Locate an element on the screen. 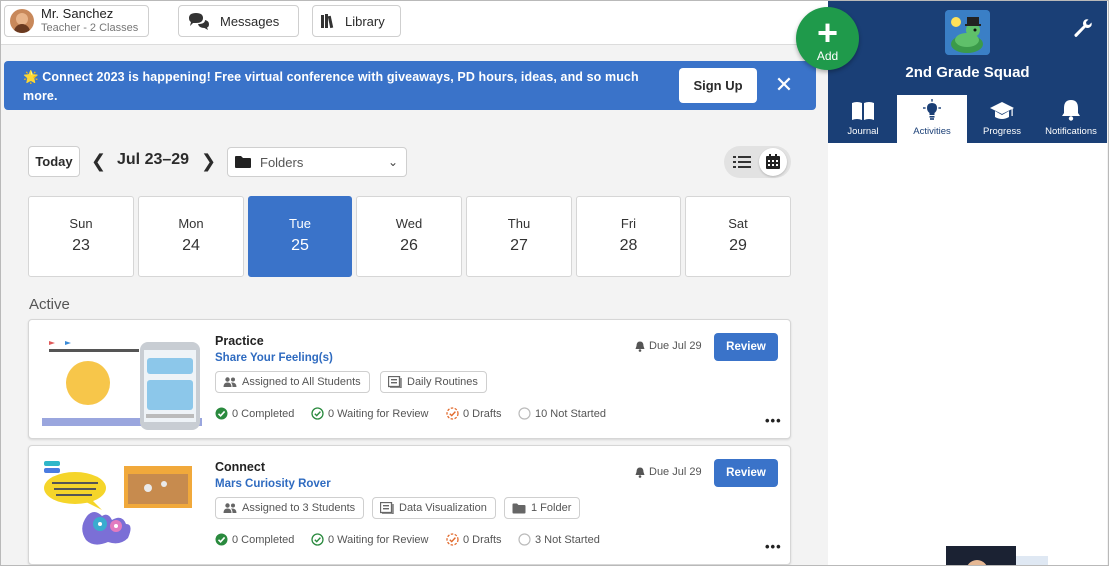 This screenshot has height=566, width=1109. day-number: 24 is located at coordinates (191, 245).